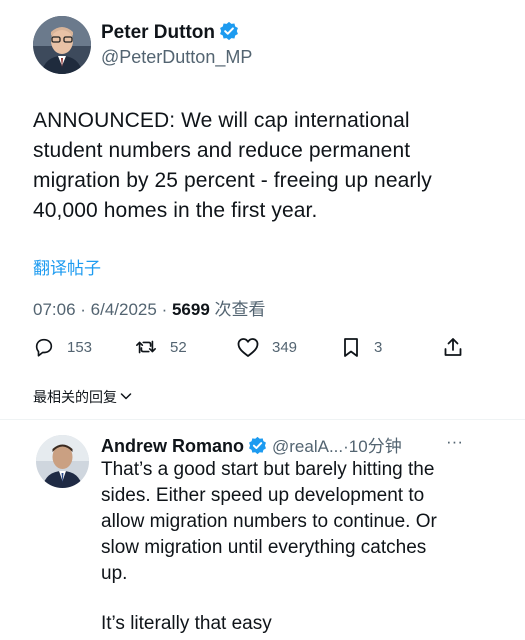 Image resolution: width=525 pixels, height=640 pixels. I want to click on views-label: 次查看, so click(240, 309).